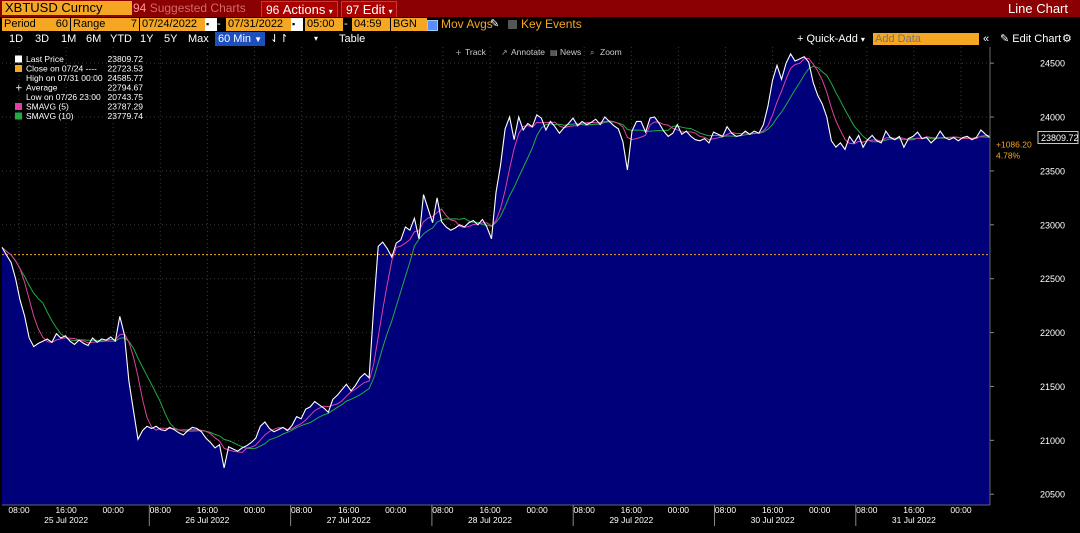  Describe the element at coordinates (570, 52) in the screenshot. I see `news-tool-label: News` at that location.